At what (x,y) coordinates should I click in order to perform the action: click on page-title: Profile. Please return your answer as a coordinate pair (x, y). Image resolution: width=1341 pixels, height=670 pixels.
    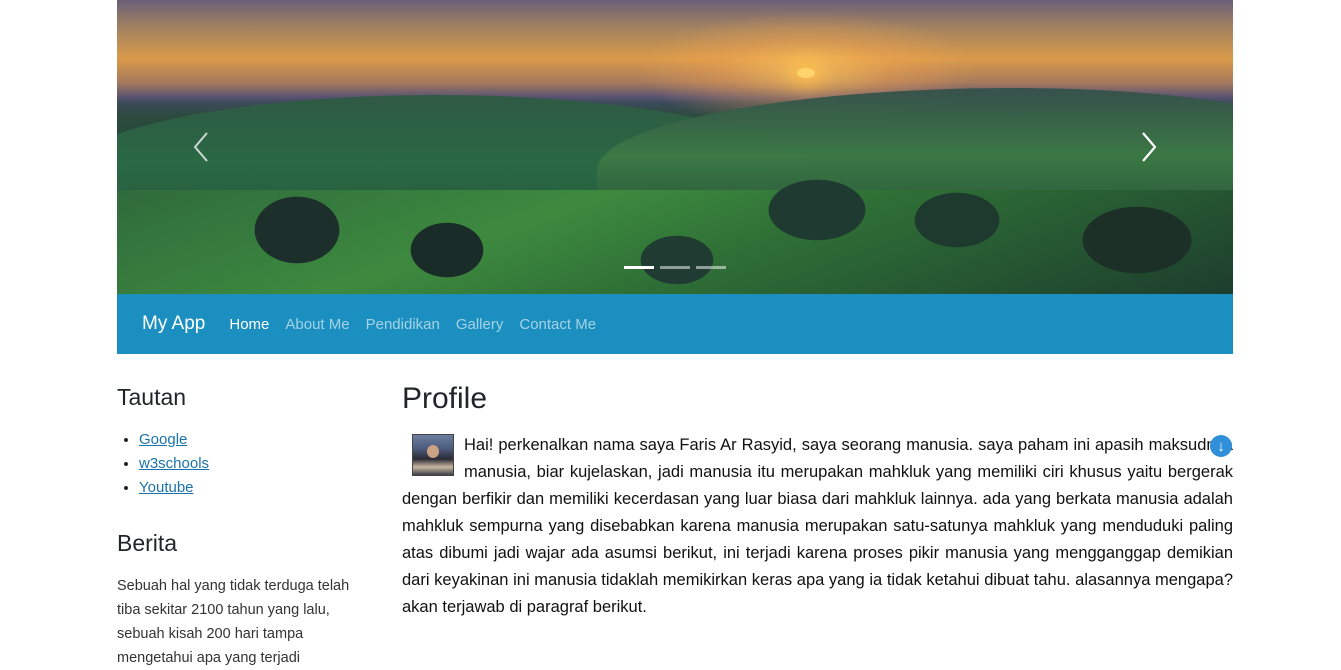
    Looking at the image, I should click on (445, 398).